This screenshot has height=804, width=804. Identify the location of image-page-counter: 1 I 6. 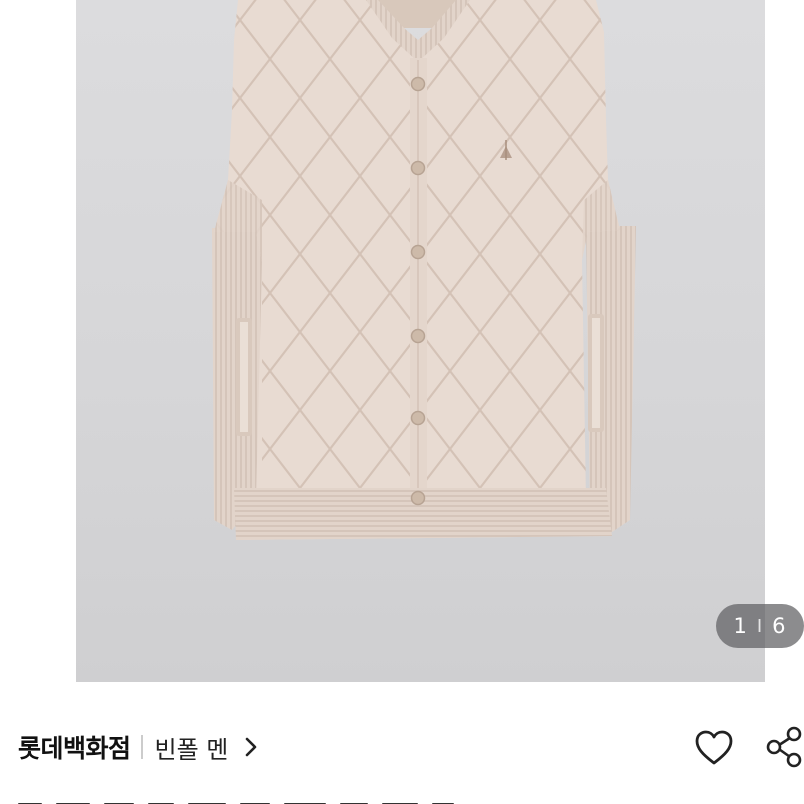
(760, 626).